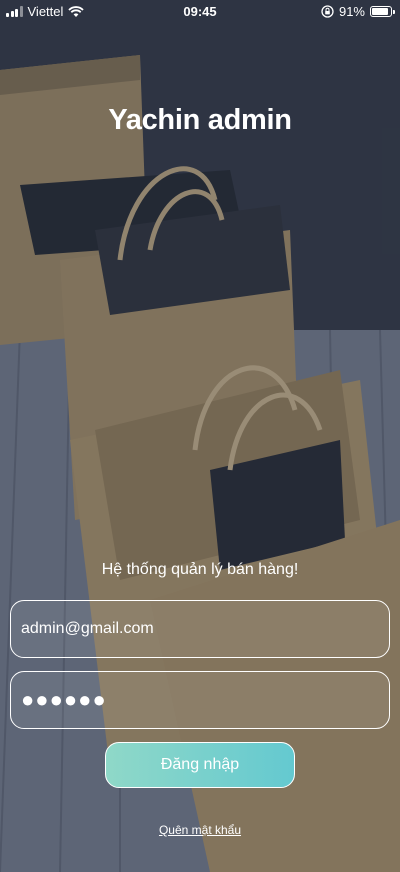 This screenshot has height=872, width=400. I want to click on battery-nub, so click(394, 12).